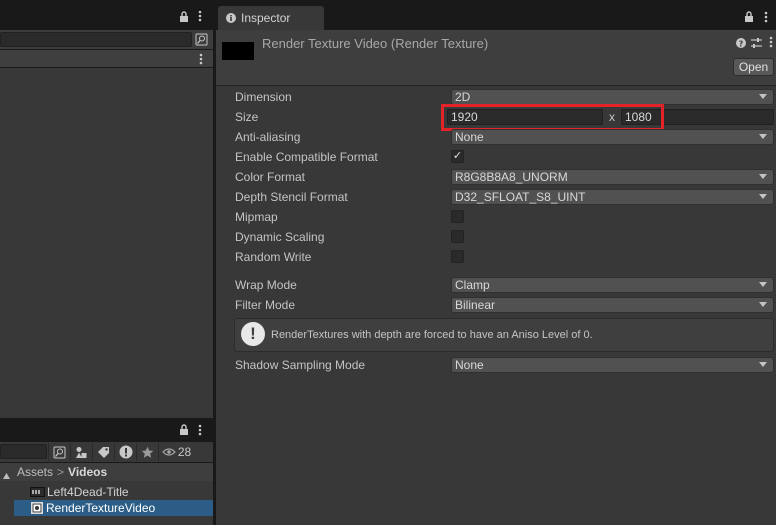 This screenshot has width=776, height=525. Describe the element at coordinates (184, 452) in the screenshot. I see `hidden-count: 28` at that location.